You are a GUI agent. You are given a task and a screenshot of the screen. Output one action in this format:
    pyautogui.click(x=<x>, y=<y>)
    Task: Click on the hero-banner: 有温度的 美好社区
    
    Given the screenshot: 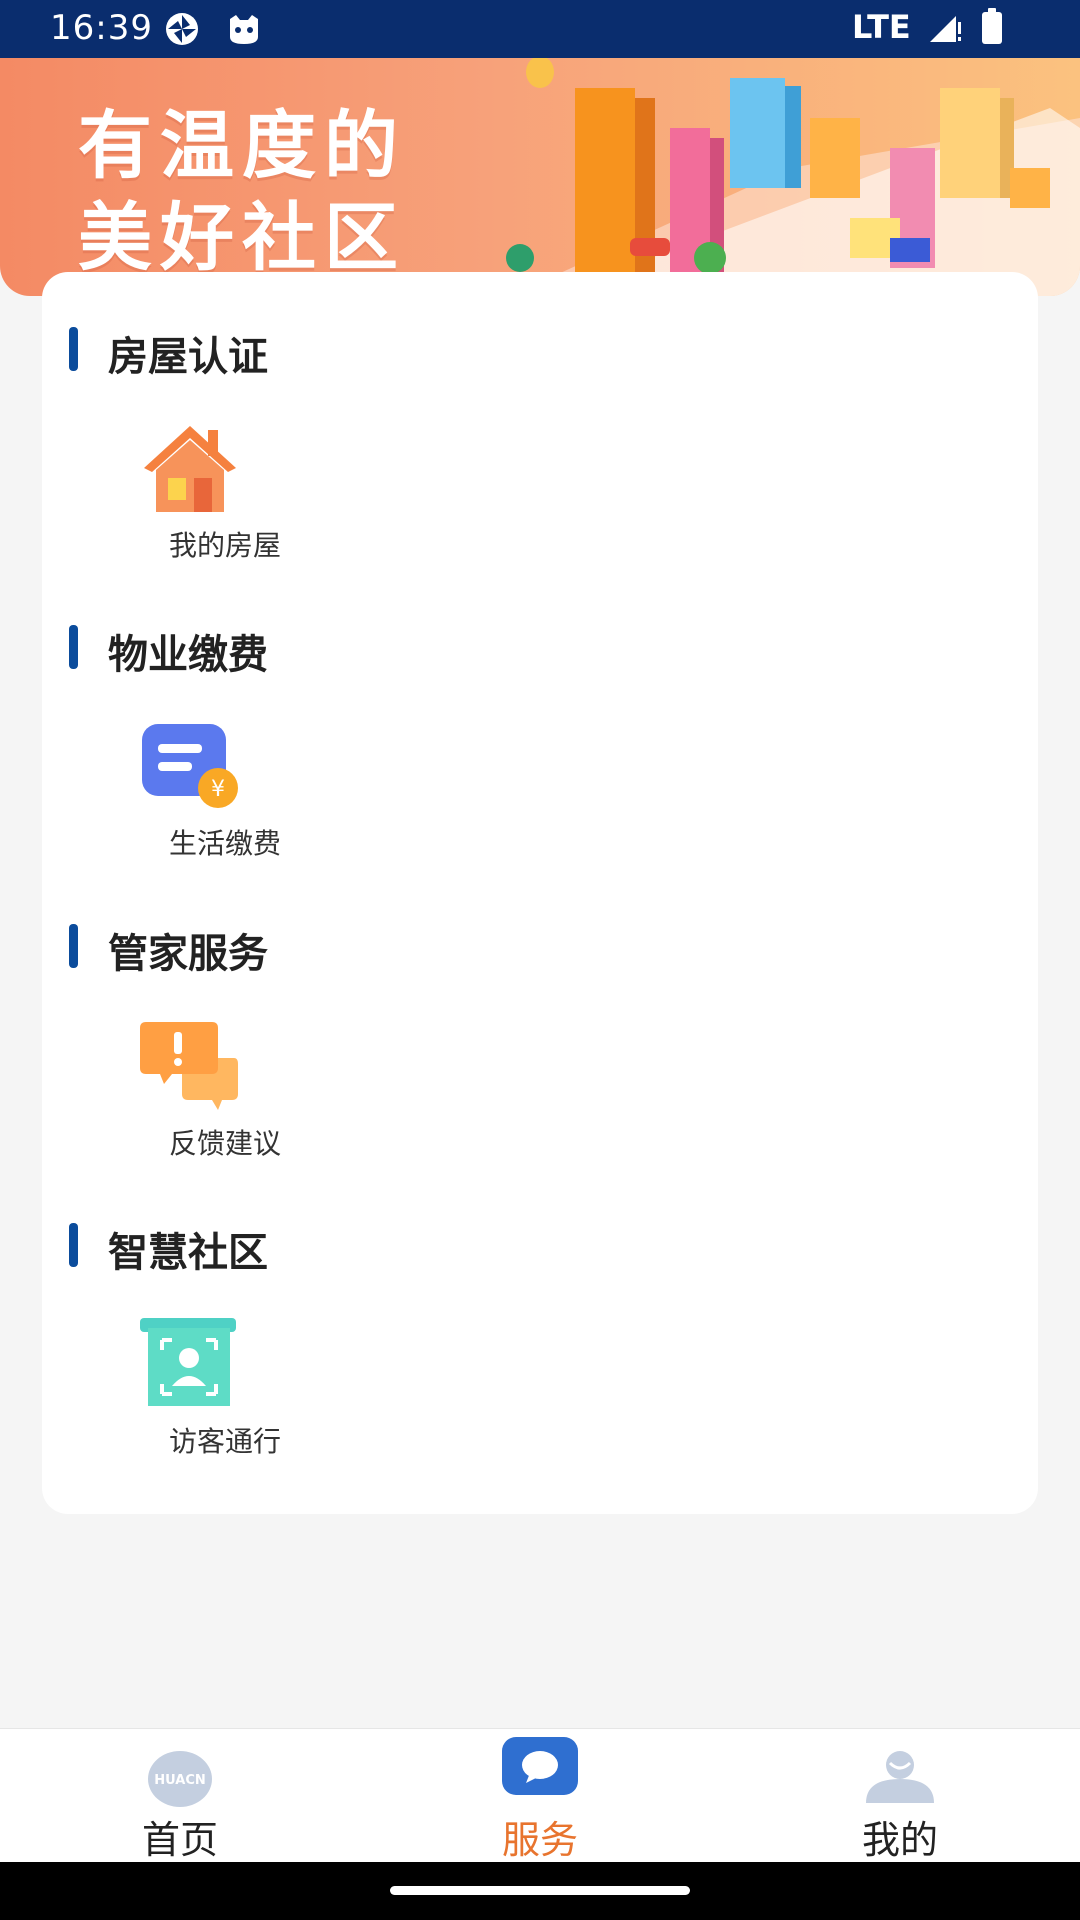 What is the action you would take?
    pyautogui.click(x=540, y=177)
    